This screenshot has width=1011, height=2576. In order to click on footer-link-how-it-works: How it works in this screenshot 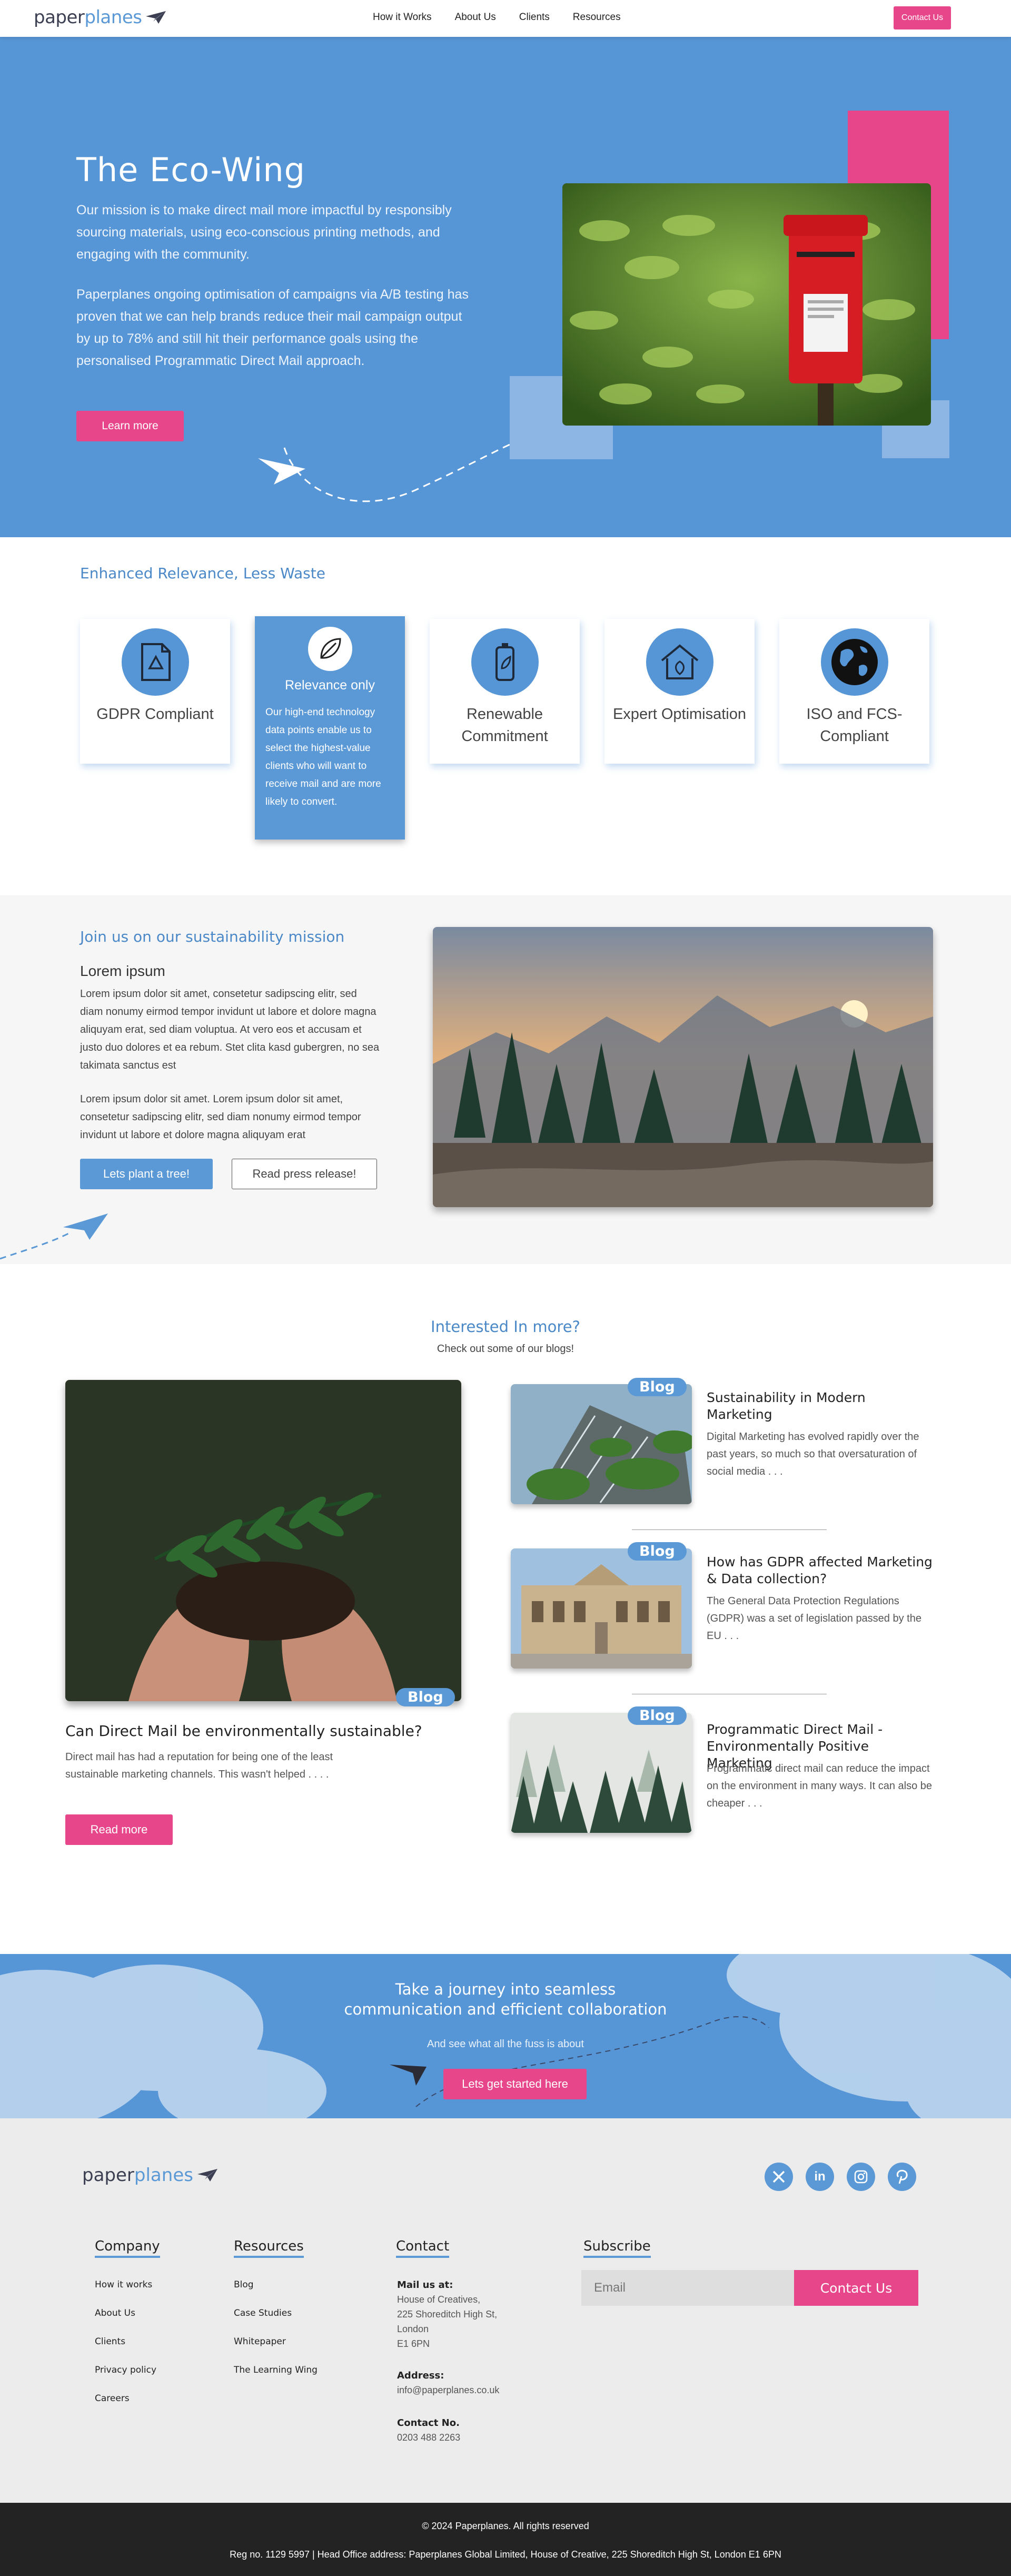, I will do `click(124, 2284)`.